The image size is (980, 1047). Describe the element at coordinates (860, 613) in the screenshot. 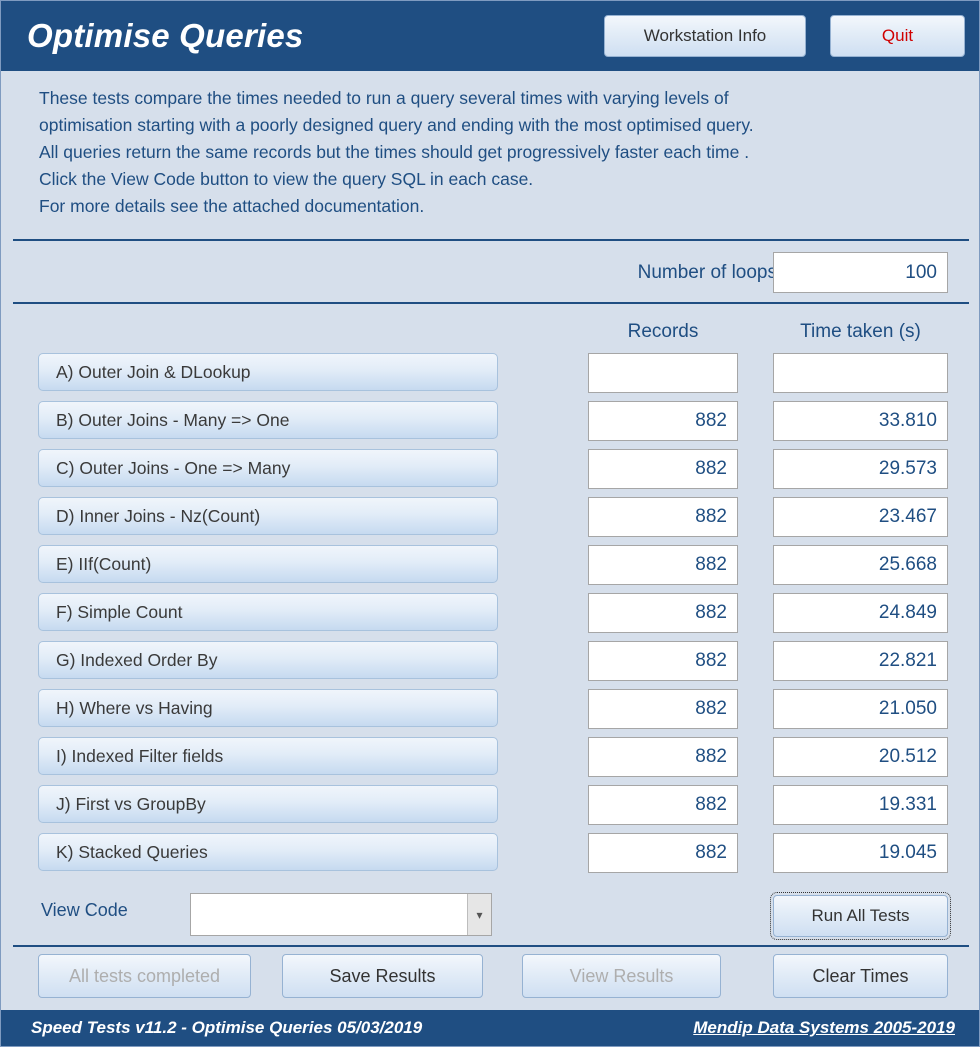

I see `time-value: 24.849` at that location.